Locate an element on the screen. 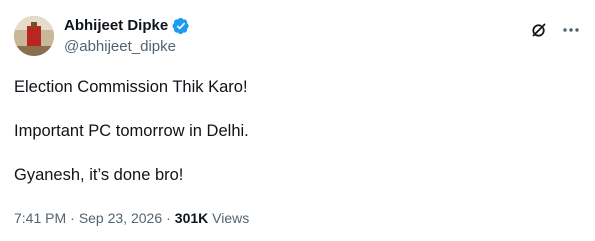 The width and height of the screenshot is (595, 241). author-name-row: Abhijeet Dipke is located at coordinates (127, 26).